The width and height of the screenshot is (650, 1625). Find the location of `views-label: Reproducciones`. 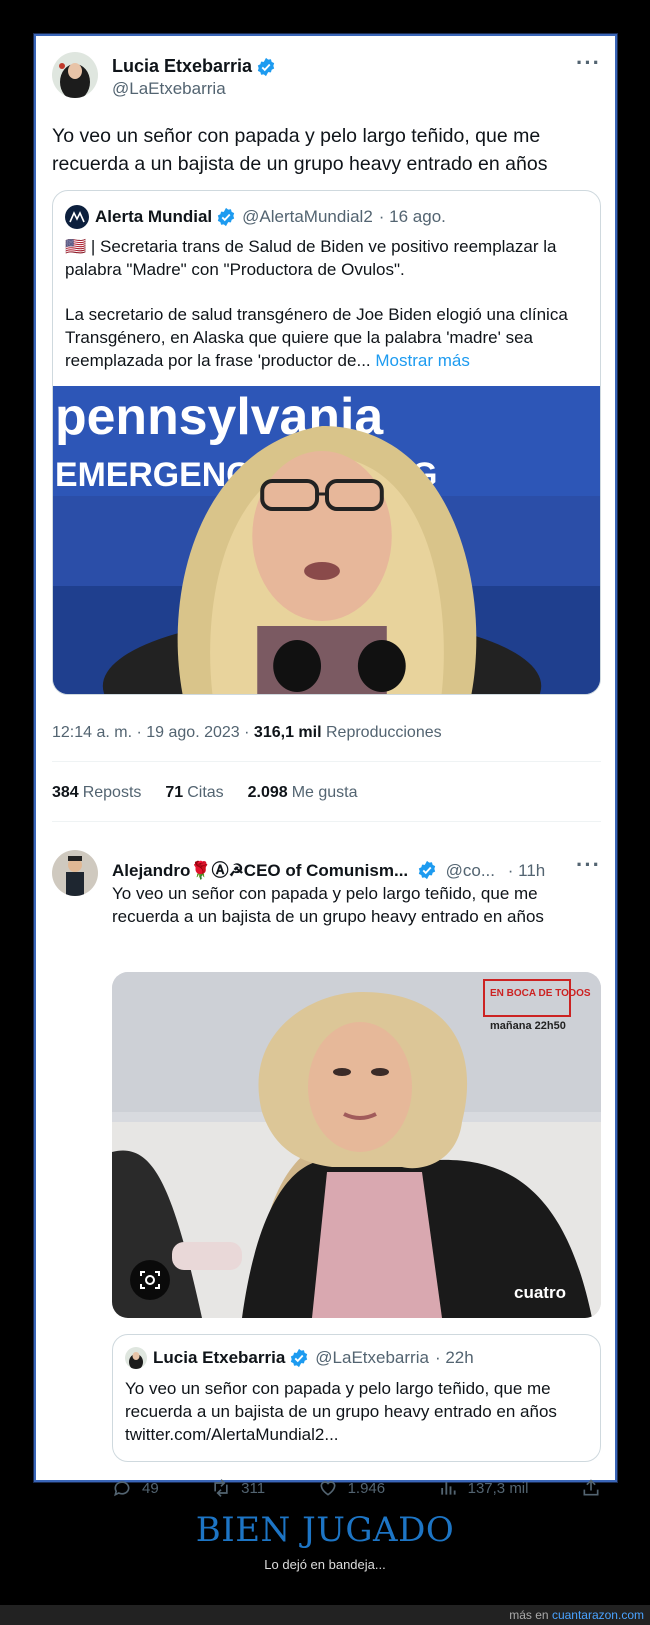

views-label: Reproducciones is located at coordinates (383, 732).